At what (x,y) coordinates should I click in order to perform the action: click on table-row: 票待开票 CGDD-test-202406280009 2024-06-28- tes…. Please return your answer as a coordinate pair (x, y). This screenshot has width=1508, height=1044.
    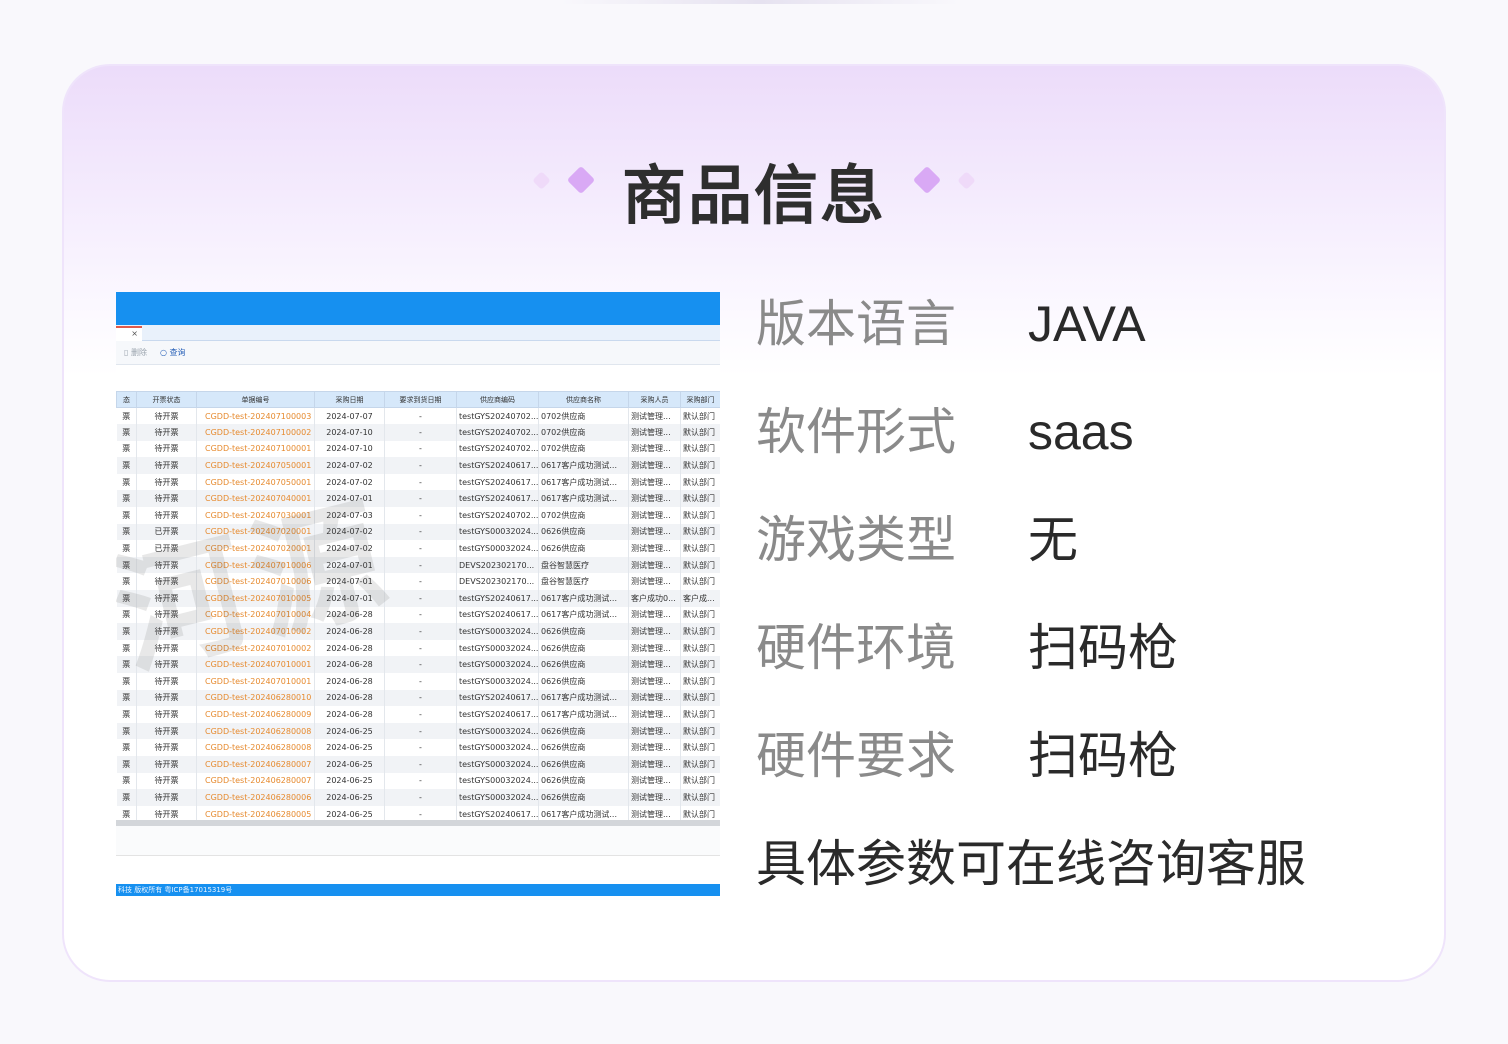
    Looking at the image, I should click on (418, 714).